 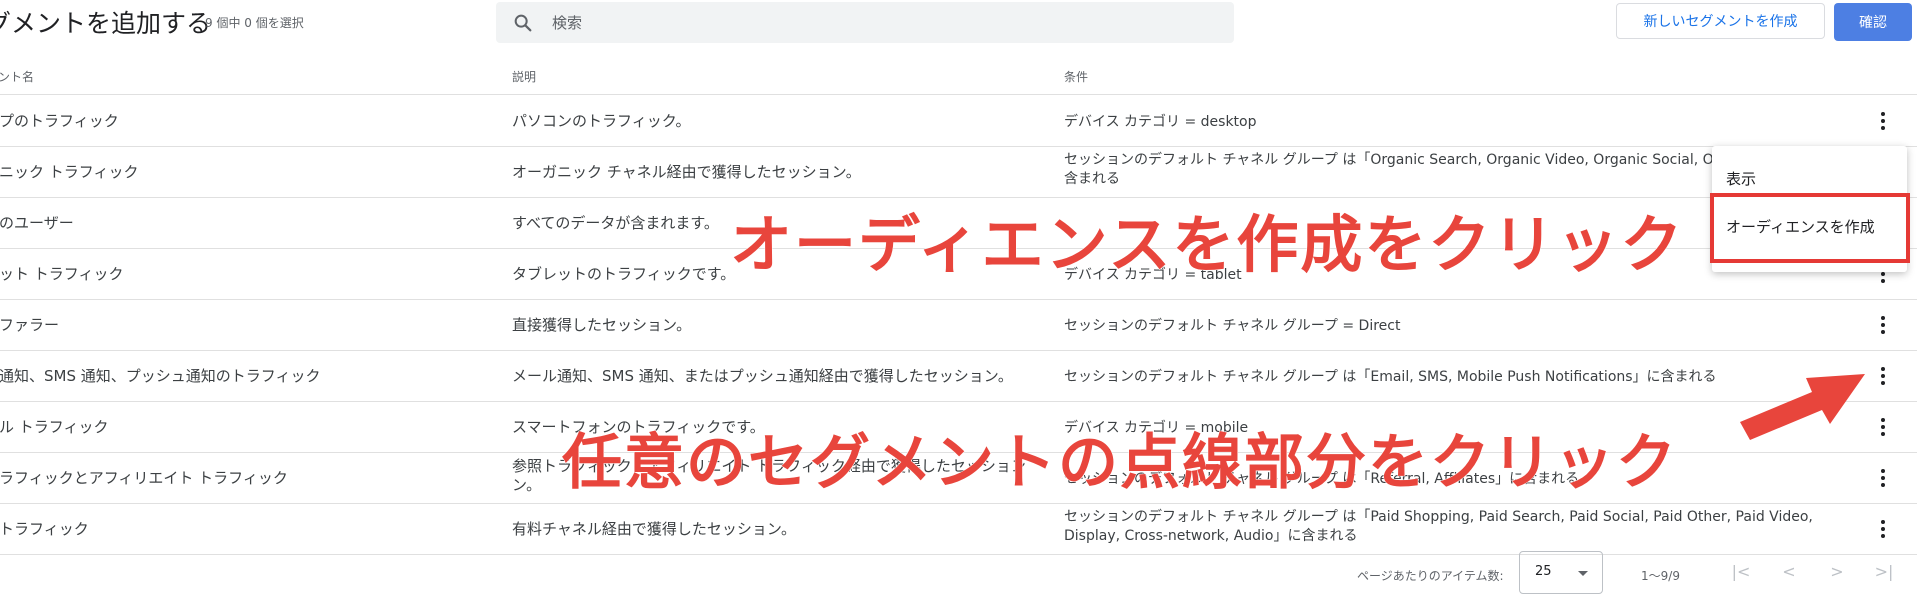 What do you see at coordinates (1232, 326) in the screenshot?
I see `segment-condition: セッションのデフォルト チャネル グループ = Direct` at bounding box center [1232, 326].